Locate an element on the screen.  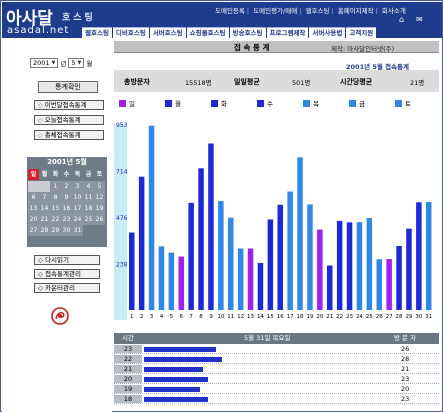
home-icon: ⌂ is located at coordinates (403, 20).